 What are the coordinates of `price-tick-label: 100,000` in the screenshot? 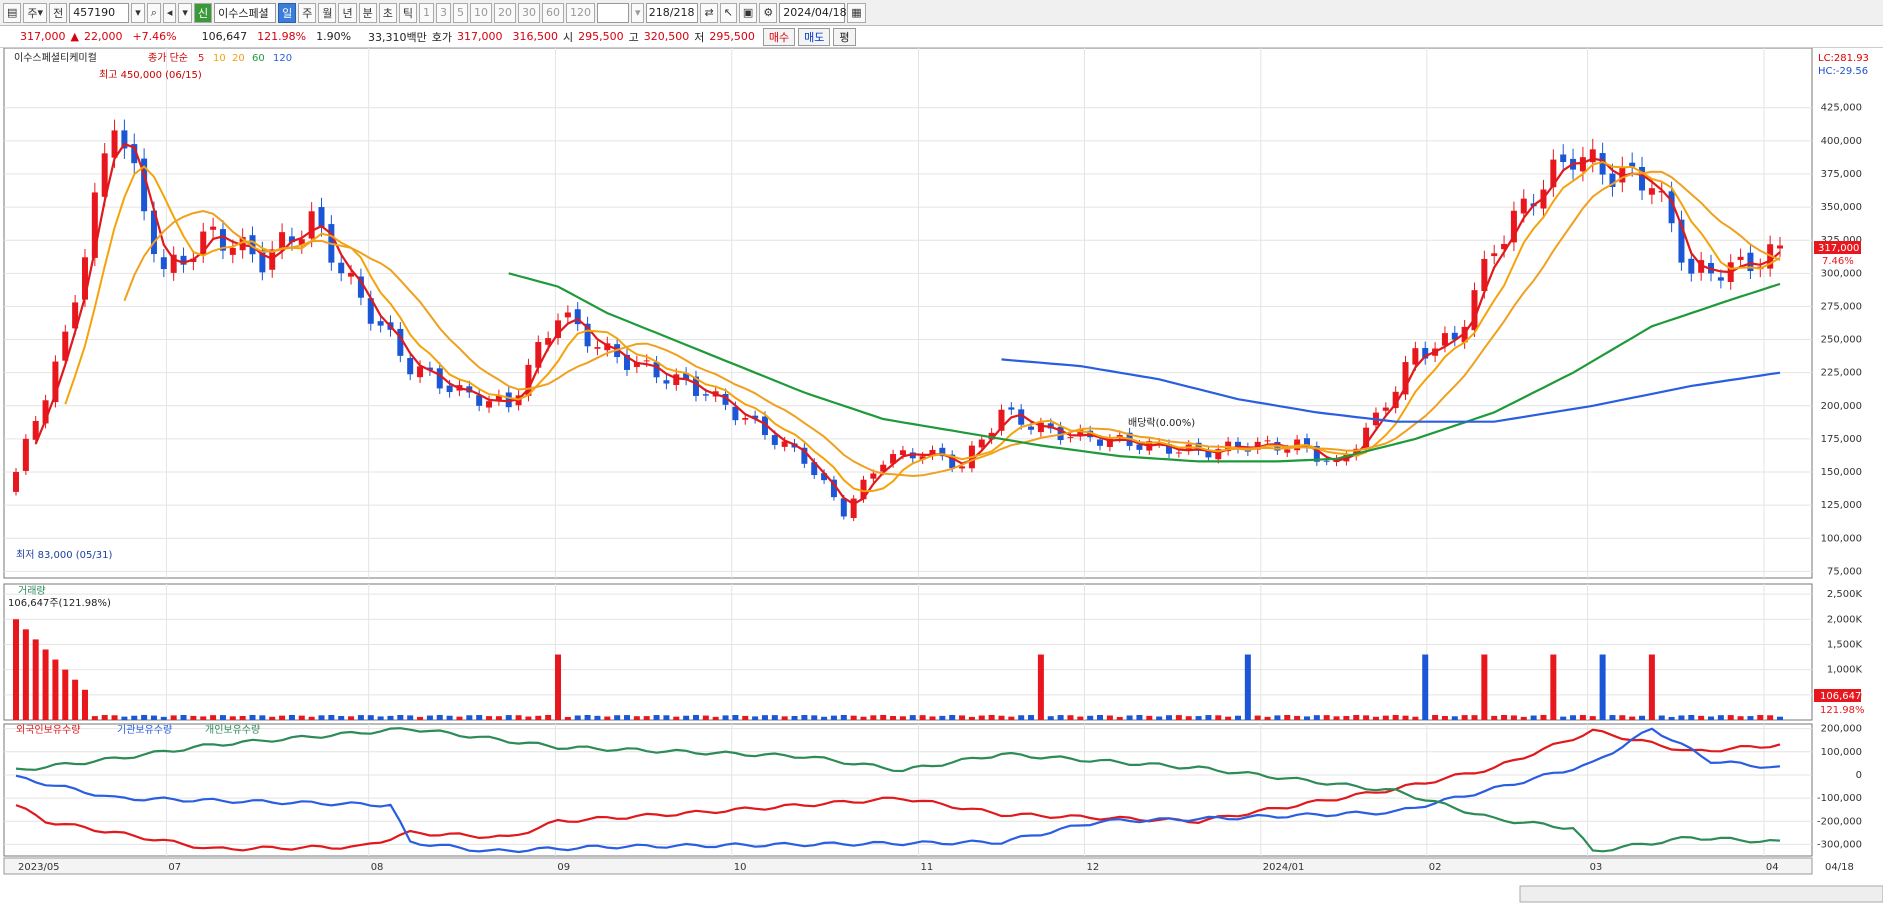 It's located at (1841, 538).